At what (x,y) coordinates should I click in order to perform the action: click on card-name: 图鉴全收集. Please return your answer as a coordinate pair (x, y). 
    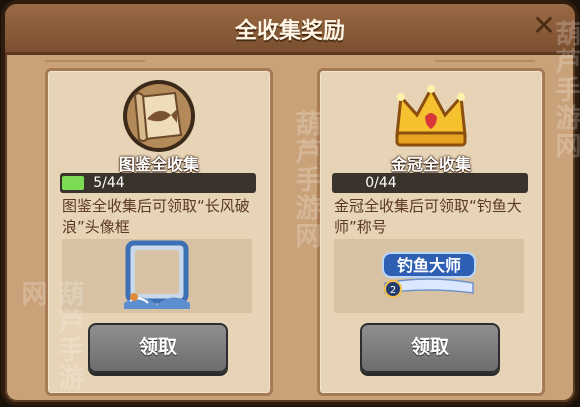
    Looking at the image, I should click on (158, 164).